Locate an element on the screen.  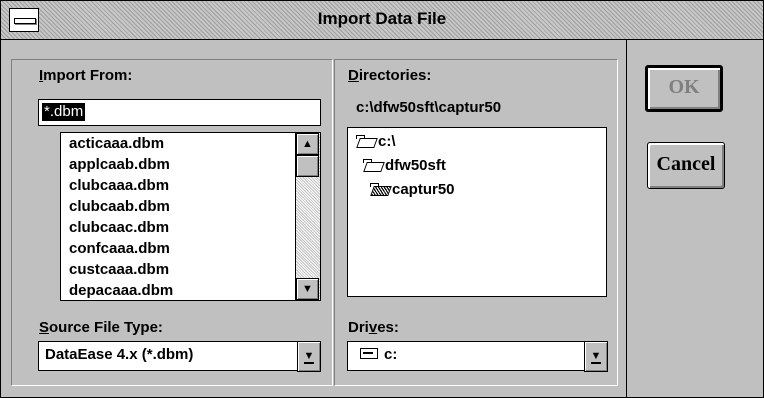
source-file-type-value: DataEase 4.x (*.dbm) is located at coordinates (119, 354).